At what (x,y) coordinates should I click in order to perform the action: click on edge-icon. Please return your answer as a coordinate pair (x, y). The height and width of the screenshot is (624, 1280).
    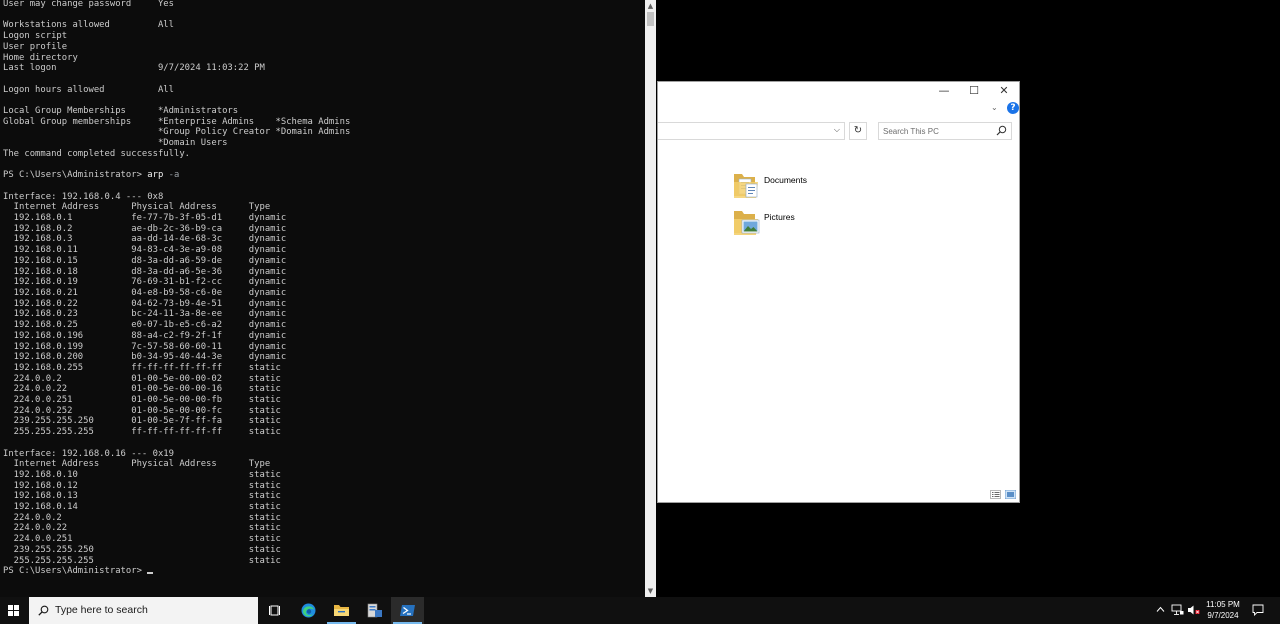
    Looking at the image, I should click on (308, 610).